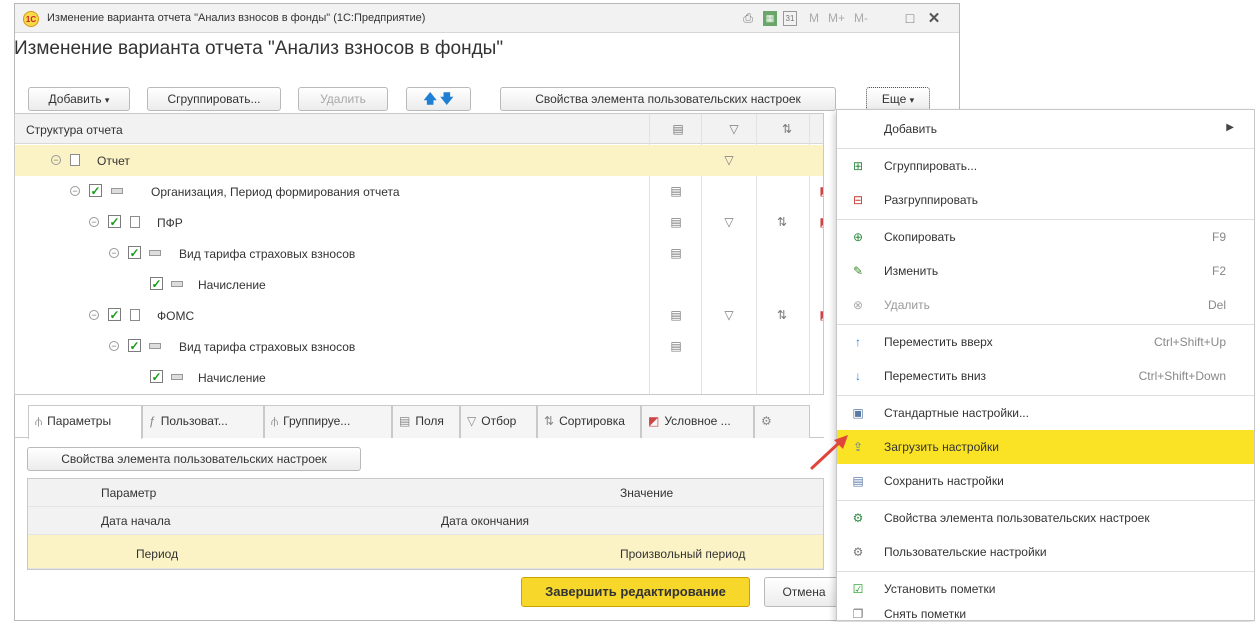  I want to click on menu-item-copy: ⊕ Скопировать F9, so click(1045, 237).